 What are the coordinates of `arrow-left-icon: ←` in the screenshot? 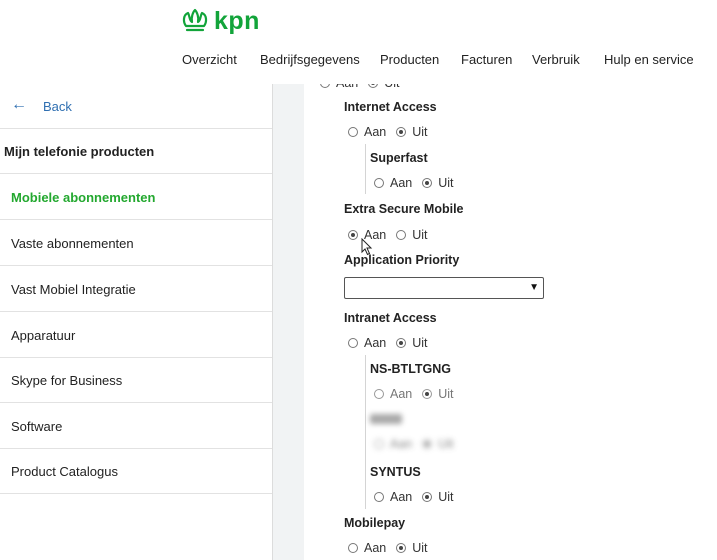 It's located at (19, 104).